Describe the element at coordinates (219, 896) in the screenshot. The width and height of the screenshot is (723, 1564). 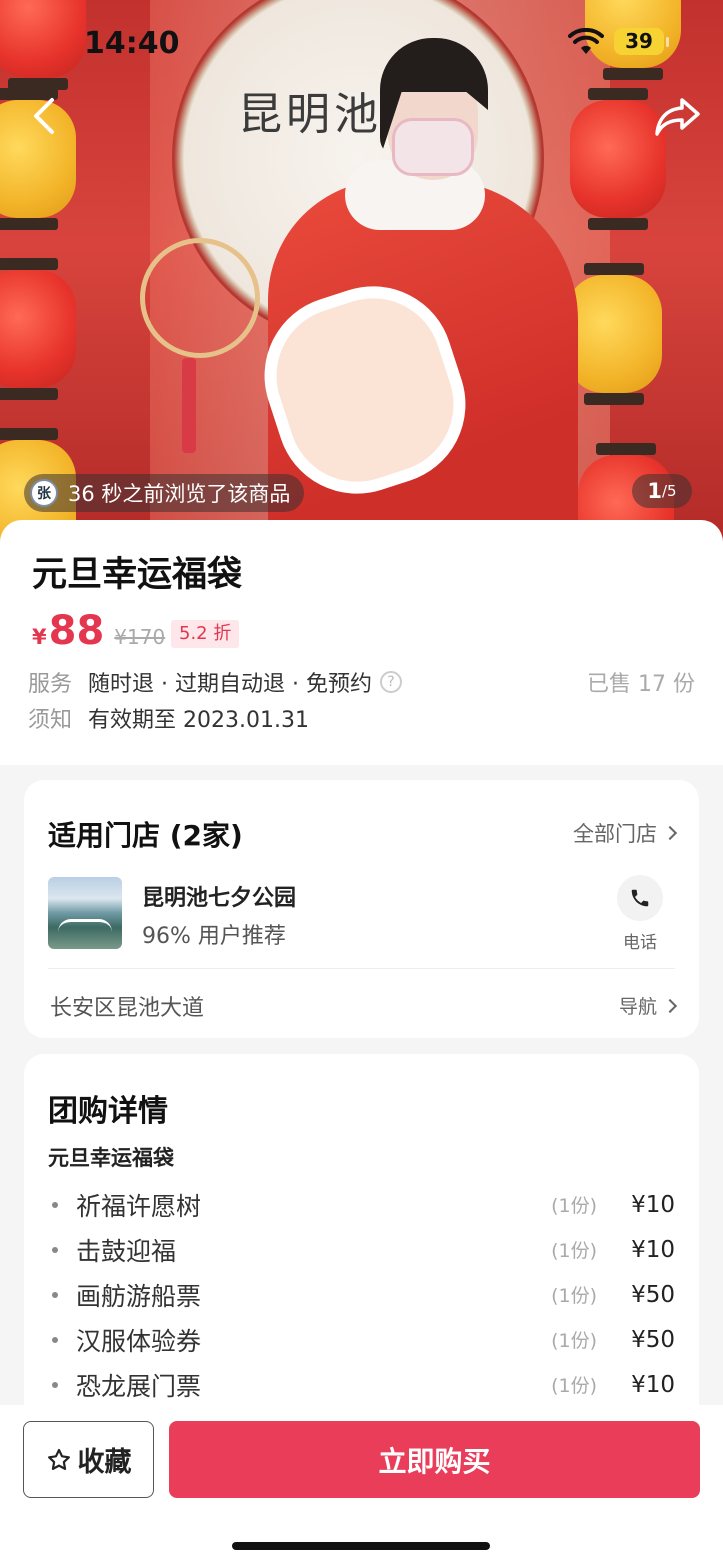
I see `store-name: 昆明池七夕公园` at that location.